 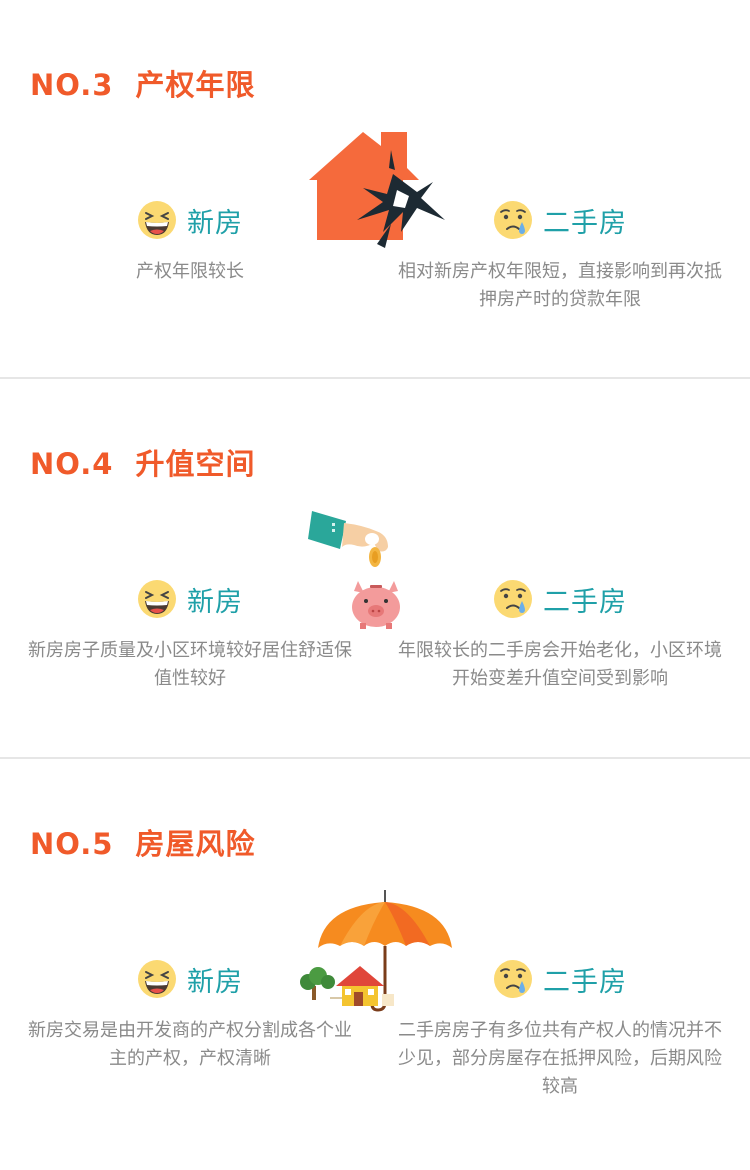 What do you see at coordinates (190, 664) in the screenshot?
I see `new-house-desc: 新房房子质量及小区环境较好居住舒适保值性较好` at bounding box center [190, 664].